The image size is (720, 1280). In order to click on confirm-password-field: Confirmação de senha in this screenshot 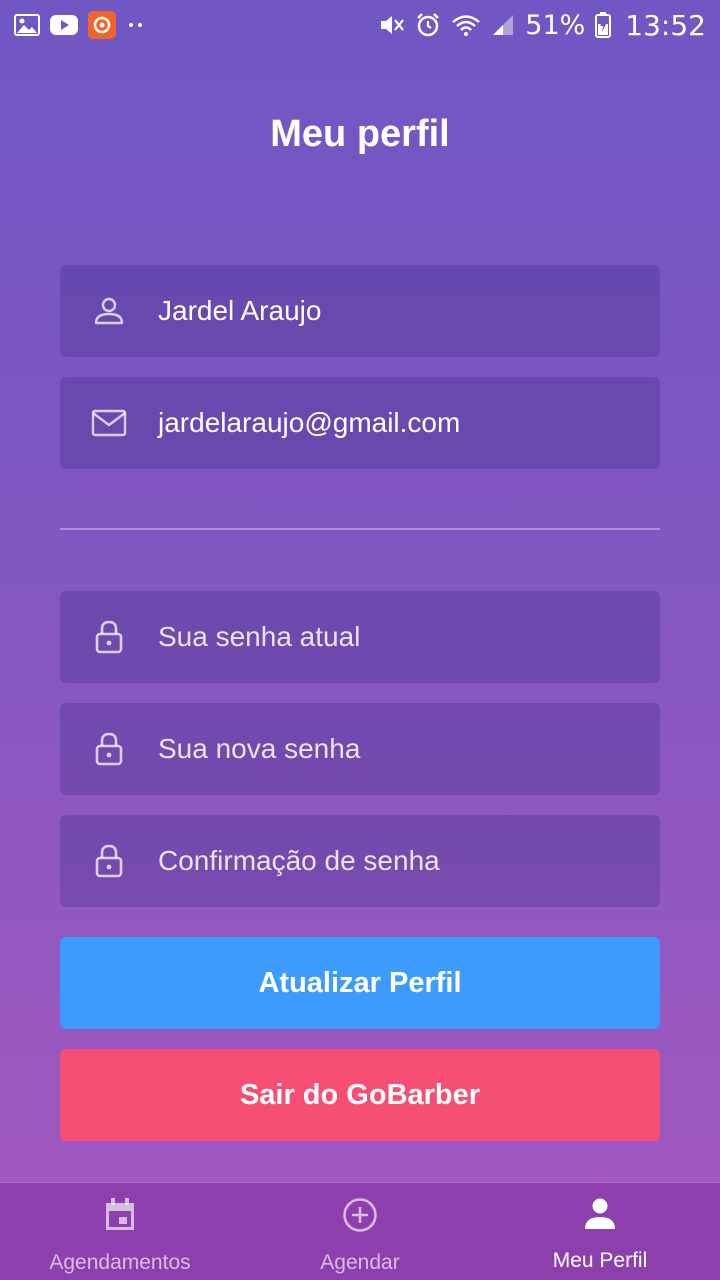, I will do `click(360, 861)`.